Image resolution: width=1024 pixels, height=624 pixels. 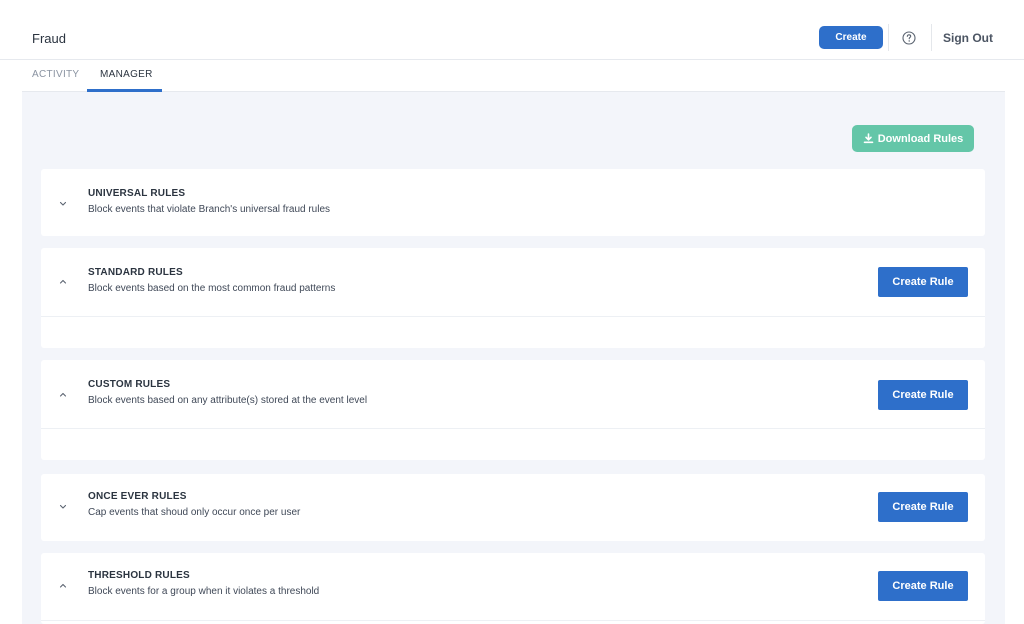 I want to click on rule-title: CUSTOM RULES, so click(x=129, y=384).